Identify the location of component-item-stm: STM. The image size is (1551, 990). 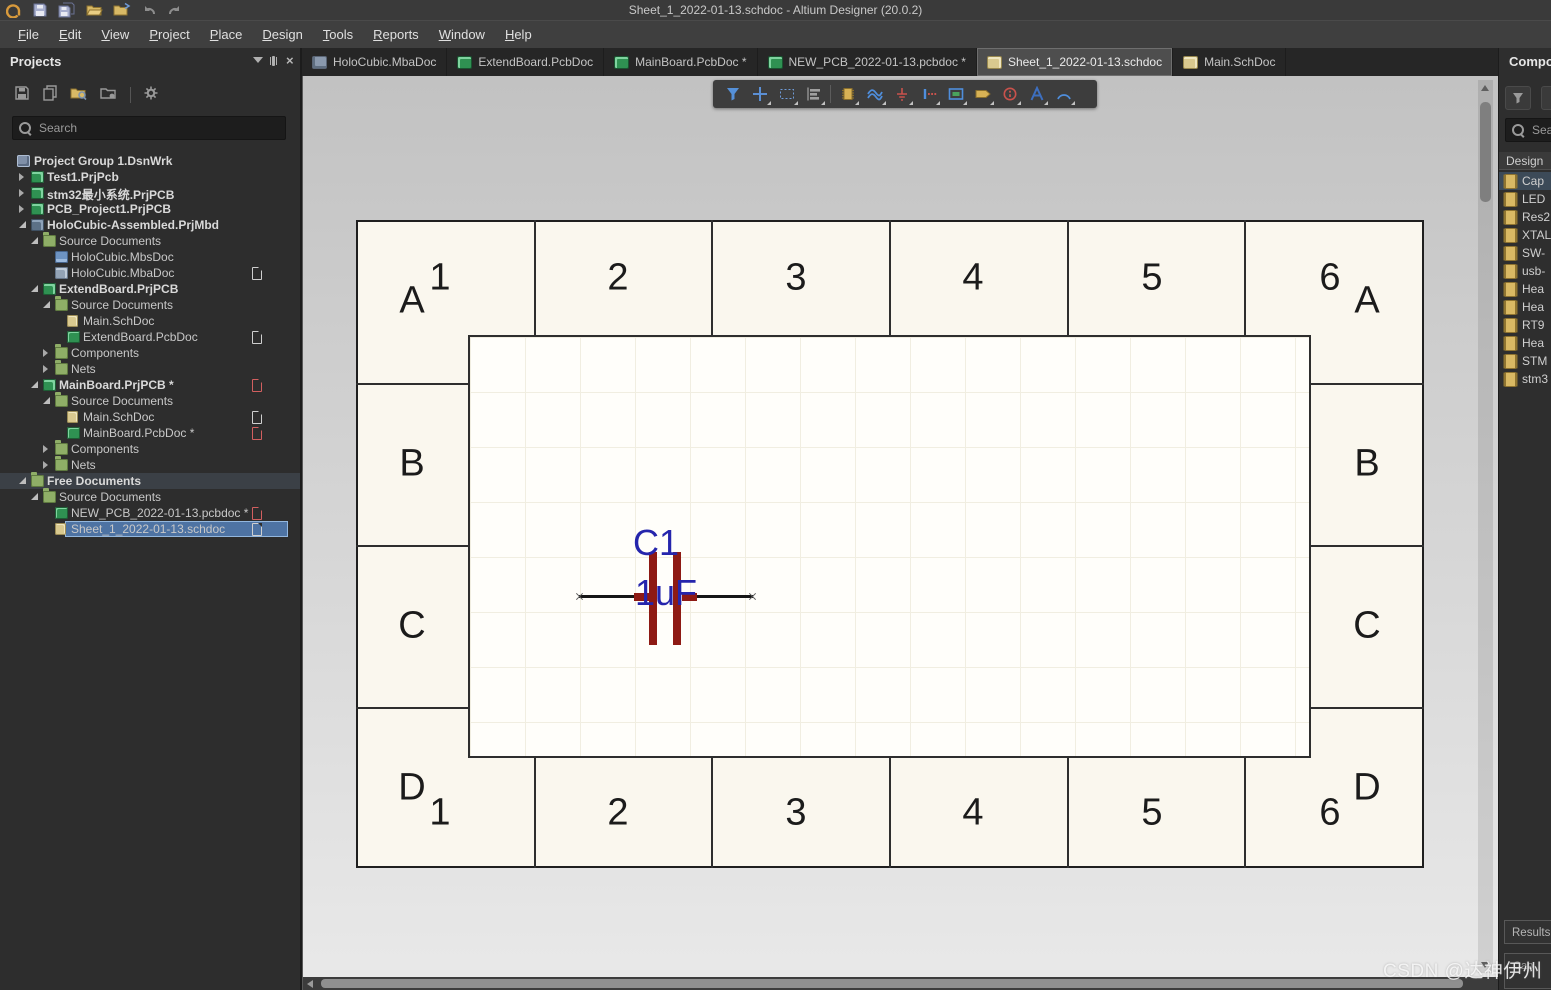
(1525, 361).